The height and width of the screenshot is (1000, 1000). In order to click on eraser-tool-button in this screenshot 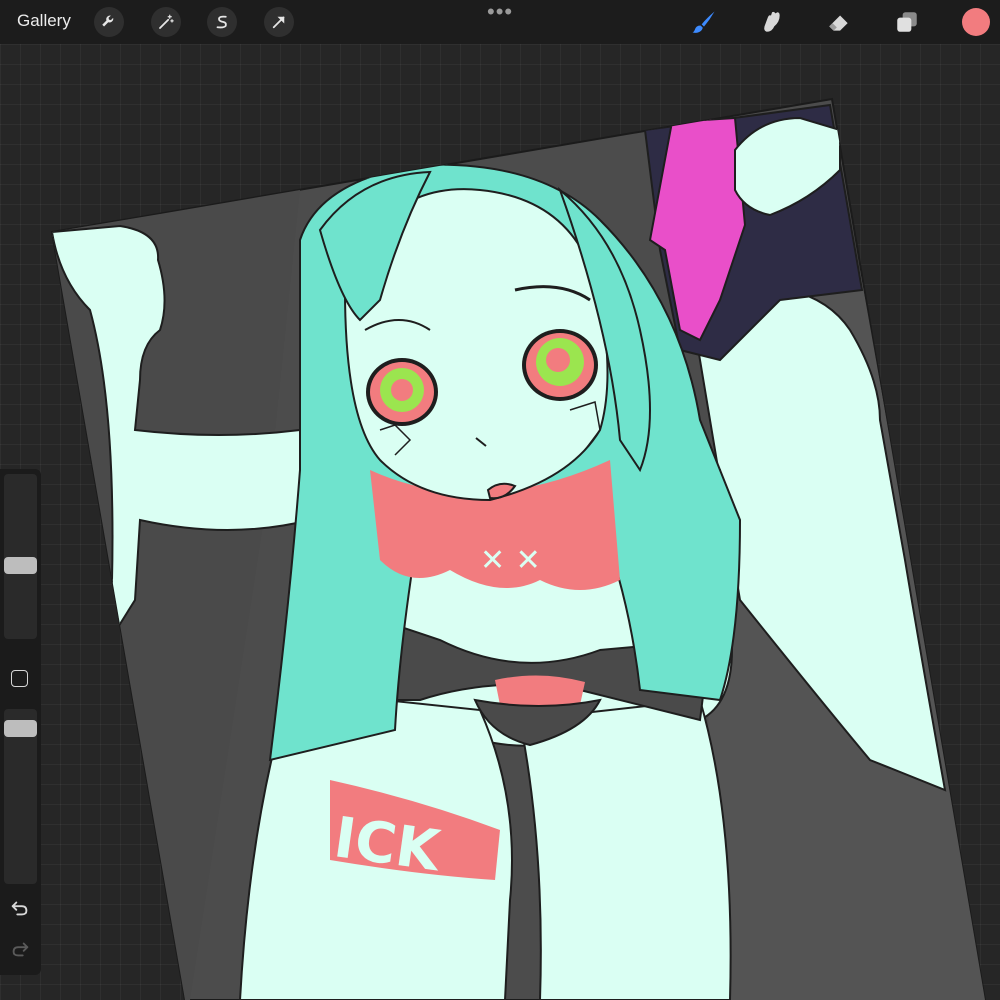, I will do `click(839, 22)`.